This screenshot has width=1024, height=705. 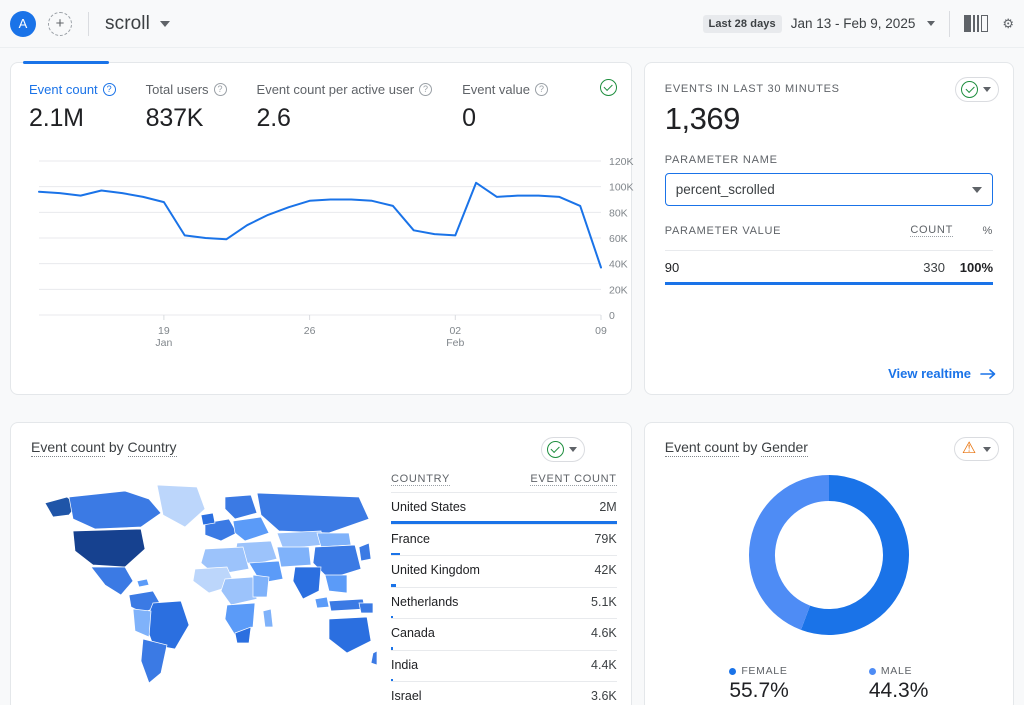 I want to click on geo-table-header: COUNTRY EVENT COUNT, so click(x=504, y=482).